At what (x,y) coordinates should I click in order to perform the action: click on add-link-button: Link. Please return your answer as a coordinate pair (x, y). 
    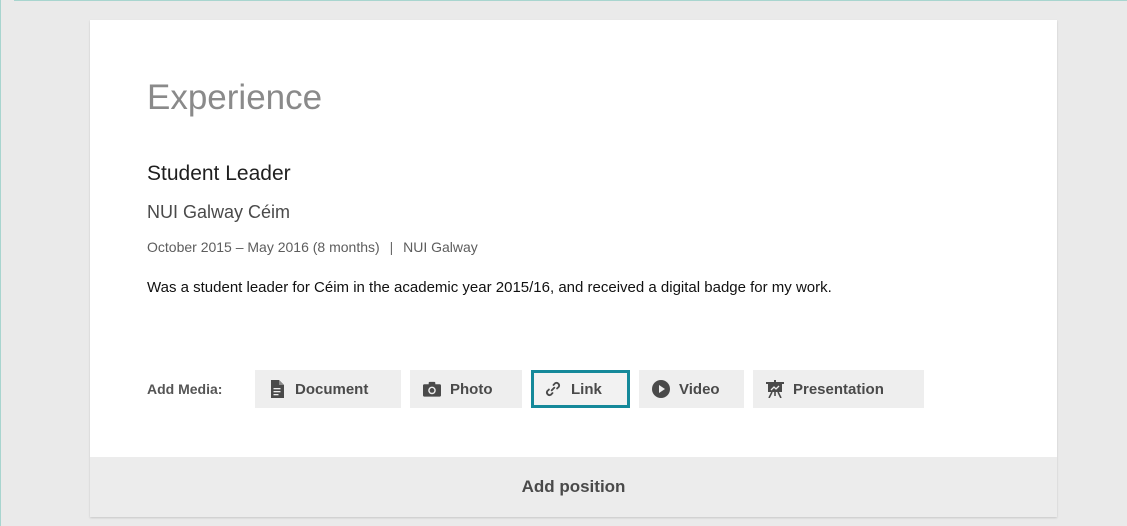
    Looking at the image, I should click on (580, 389).